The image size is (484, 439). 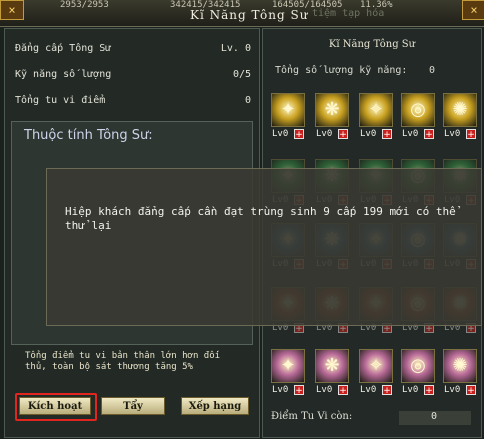 I want to click on total-skills-value: 0, so click(x=432, y=70).